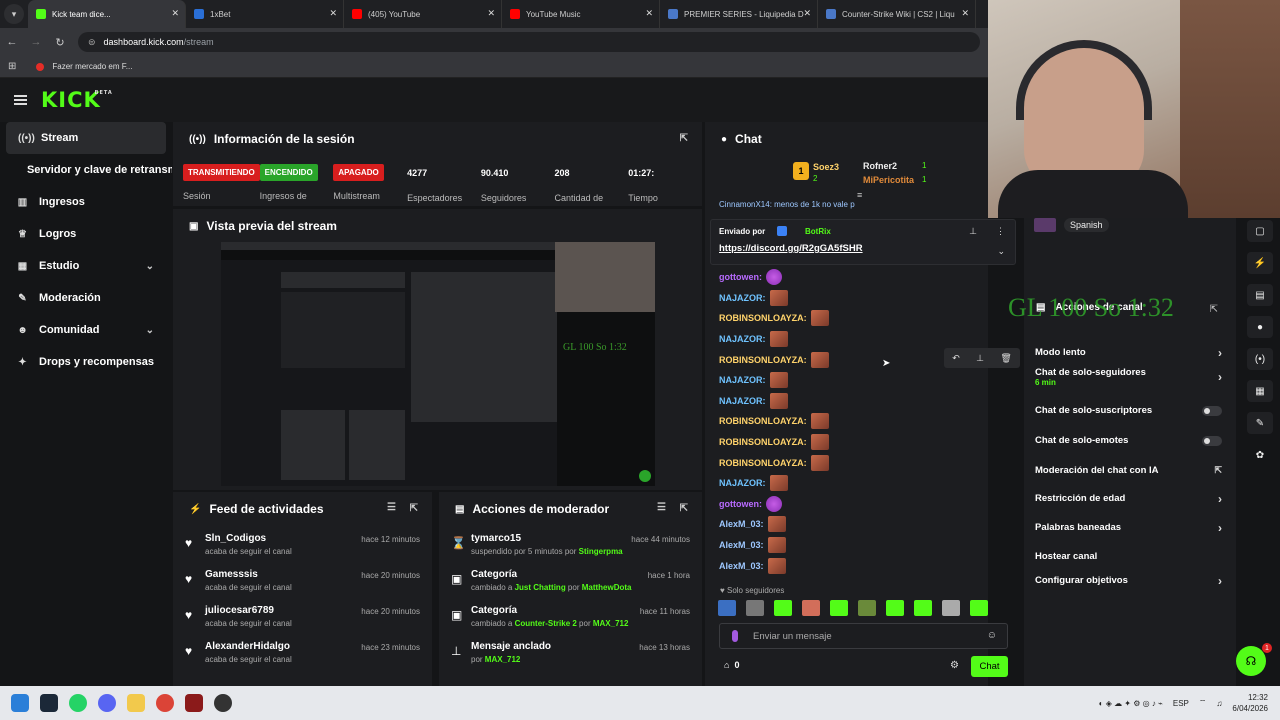 The width and height of the screenshot is (1280, 720). I want to click on chevron-down-icon: ≡, so click(859, 195).